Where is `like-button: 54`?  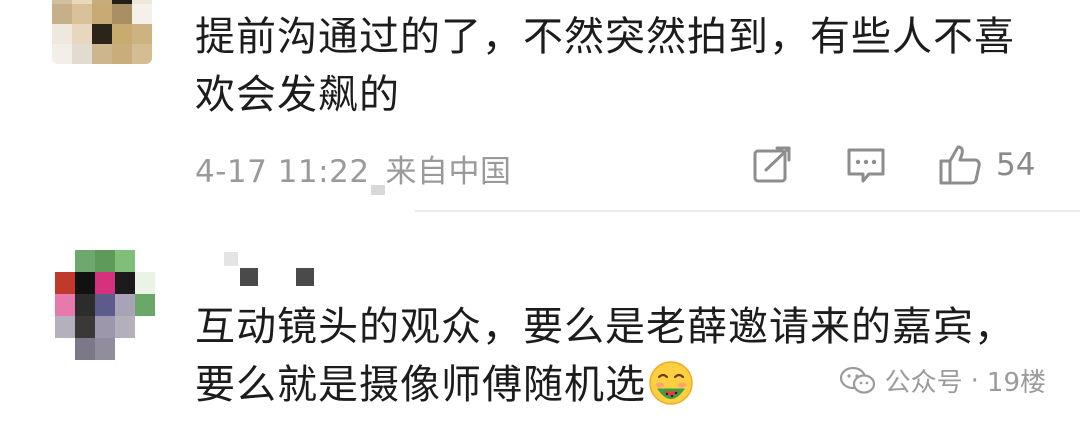 like-button: 54 is located at coordinates (986, 165).